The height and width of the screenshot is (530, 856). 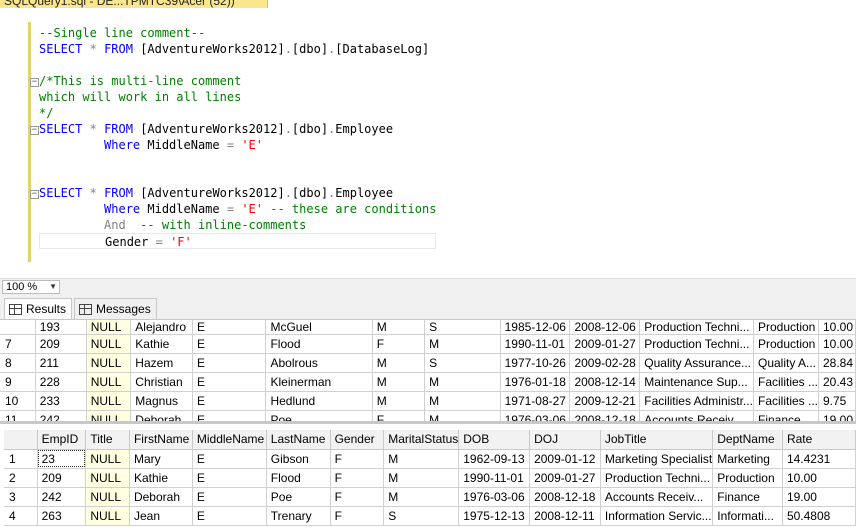 I want to click on tab-results: Results, so click(x=38, y=308).